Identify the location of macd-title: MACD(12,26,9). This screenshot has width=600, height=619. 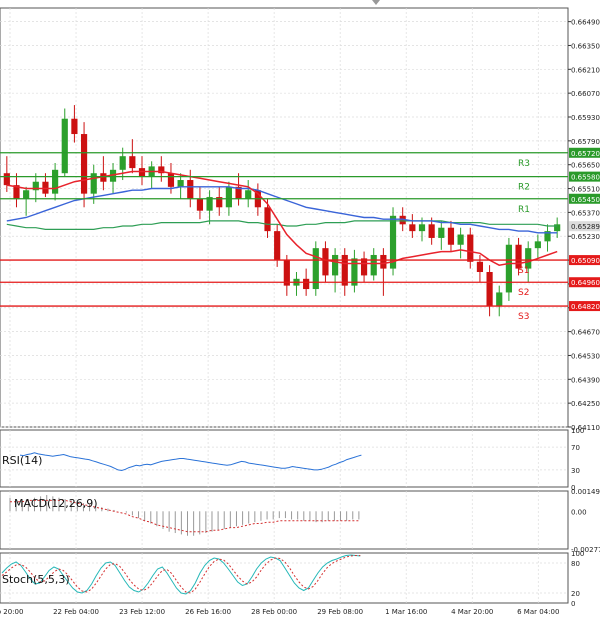
(56, 503).